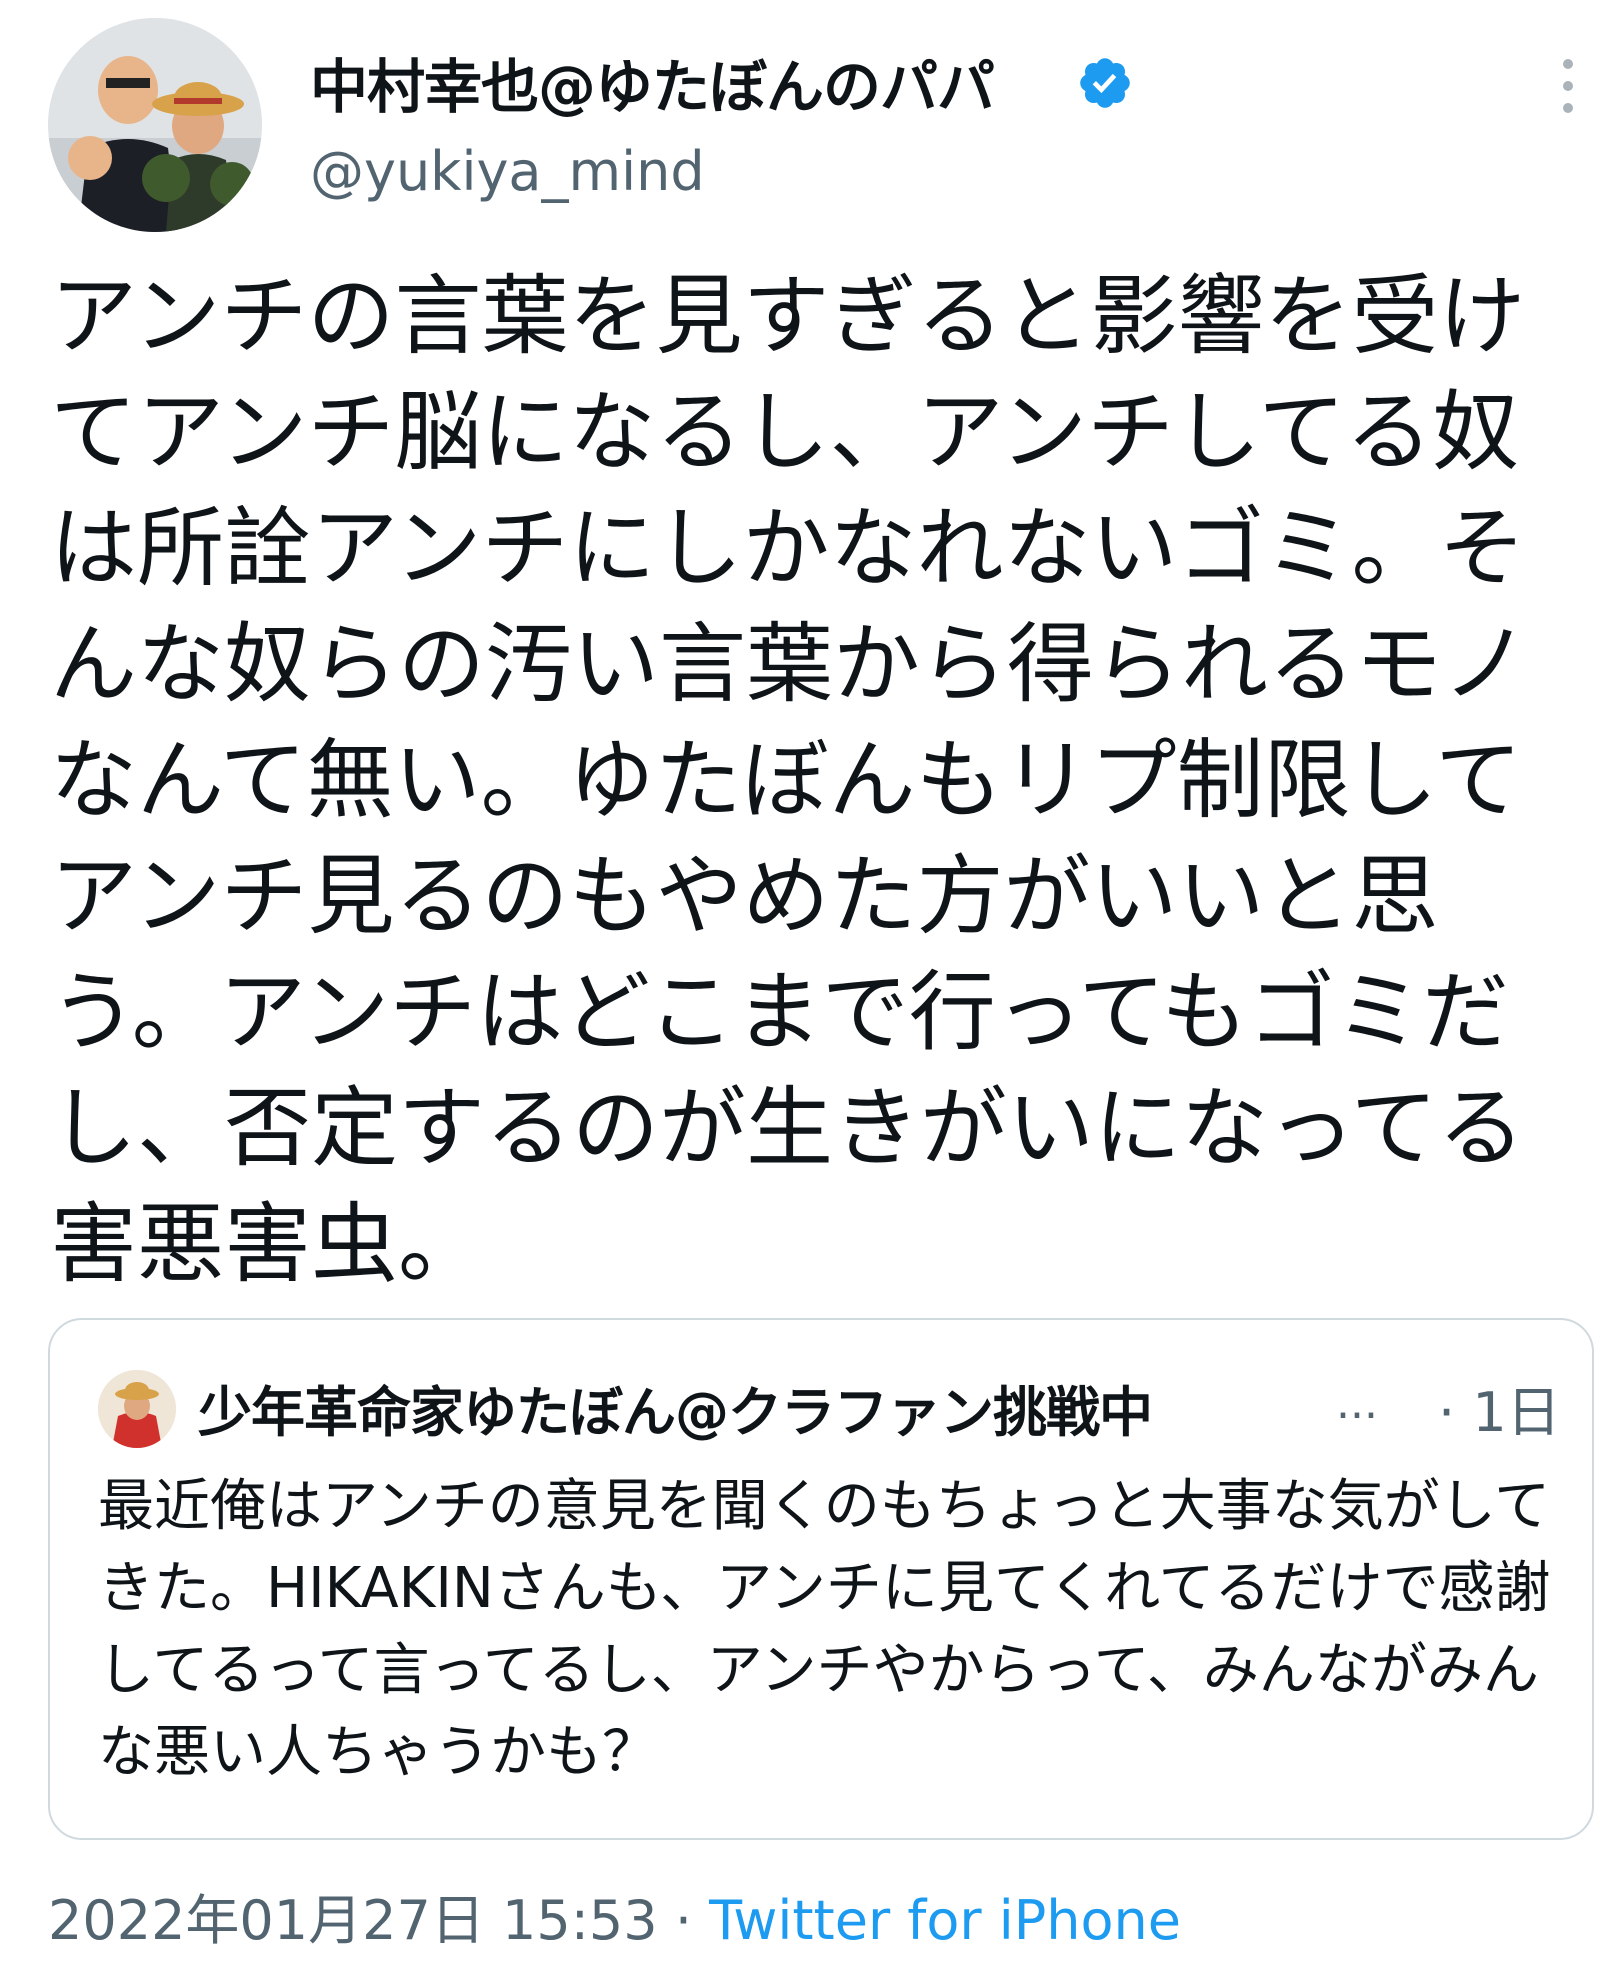 This screenshot has width=1624, height=1987. Describe the element at coordinates (1499, 1407) in the screenshot. I see `quoted-timestamp: · 1日` at that location.